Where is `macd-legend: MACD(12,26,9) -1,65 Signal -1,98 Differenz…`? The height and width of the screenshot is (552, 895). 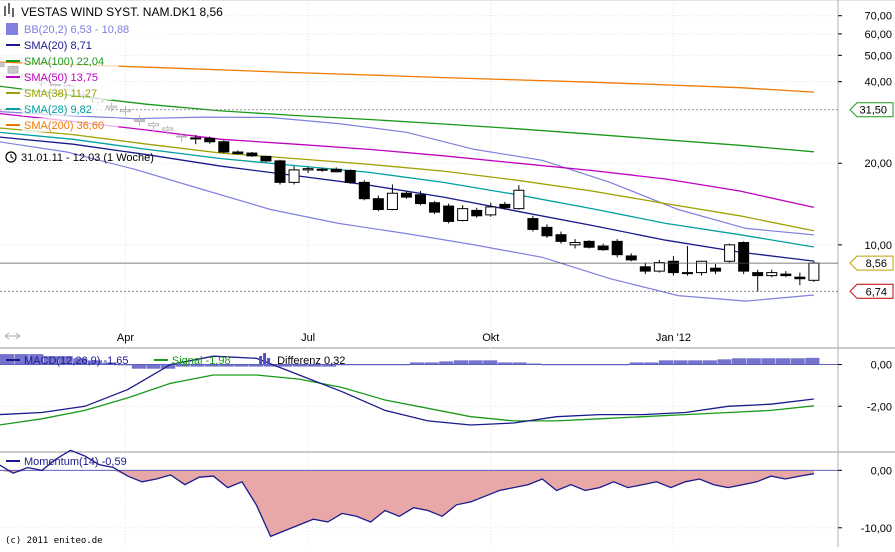
macd-legend: MACD(12,26,9) -1,65 Signal -1,98 Differenz… is located at coordinates (175, 360).